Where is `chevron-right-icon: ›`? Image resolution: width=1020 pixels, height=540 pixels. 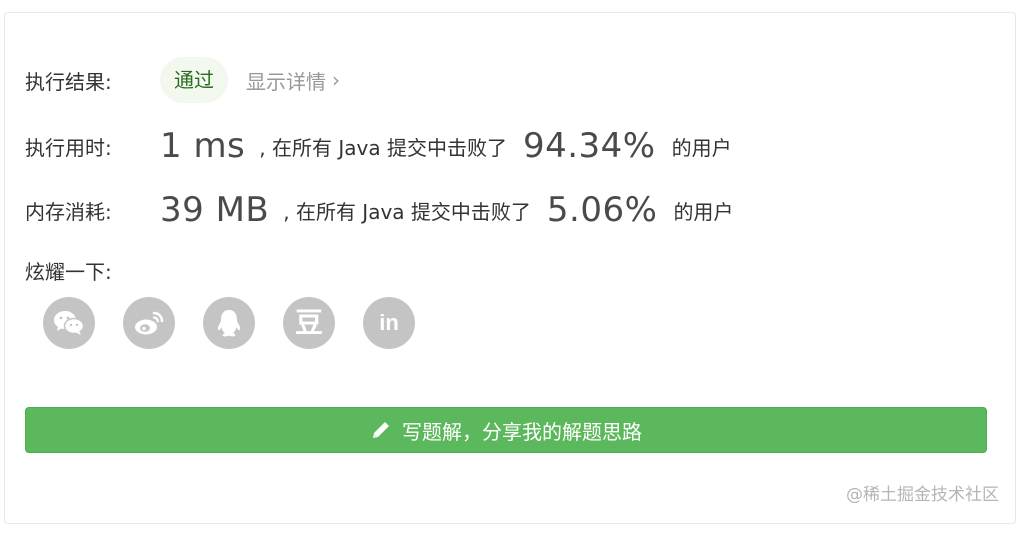
chevron-right-icon: › is located at coordinates (336, 80).